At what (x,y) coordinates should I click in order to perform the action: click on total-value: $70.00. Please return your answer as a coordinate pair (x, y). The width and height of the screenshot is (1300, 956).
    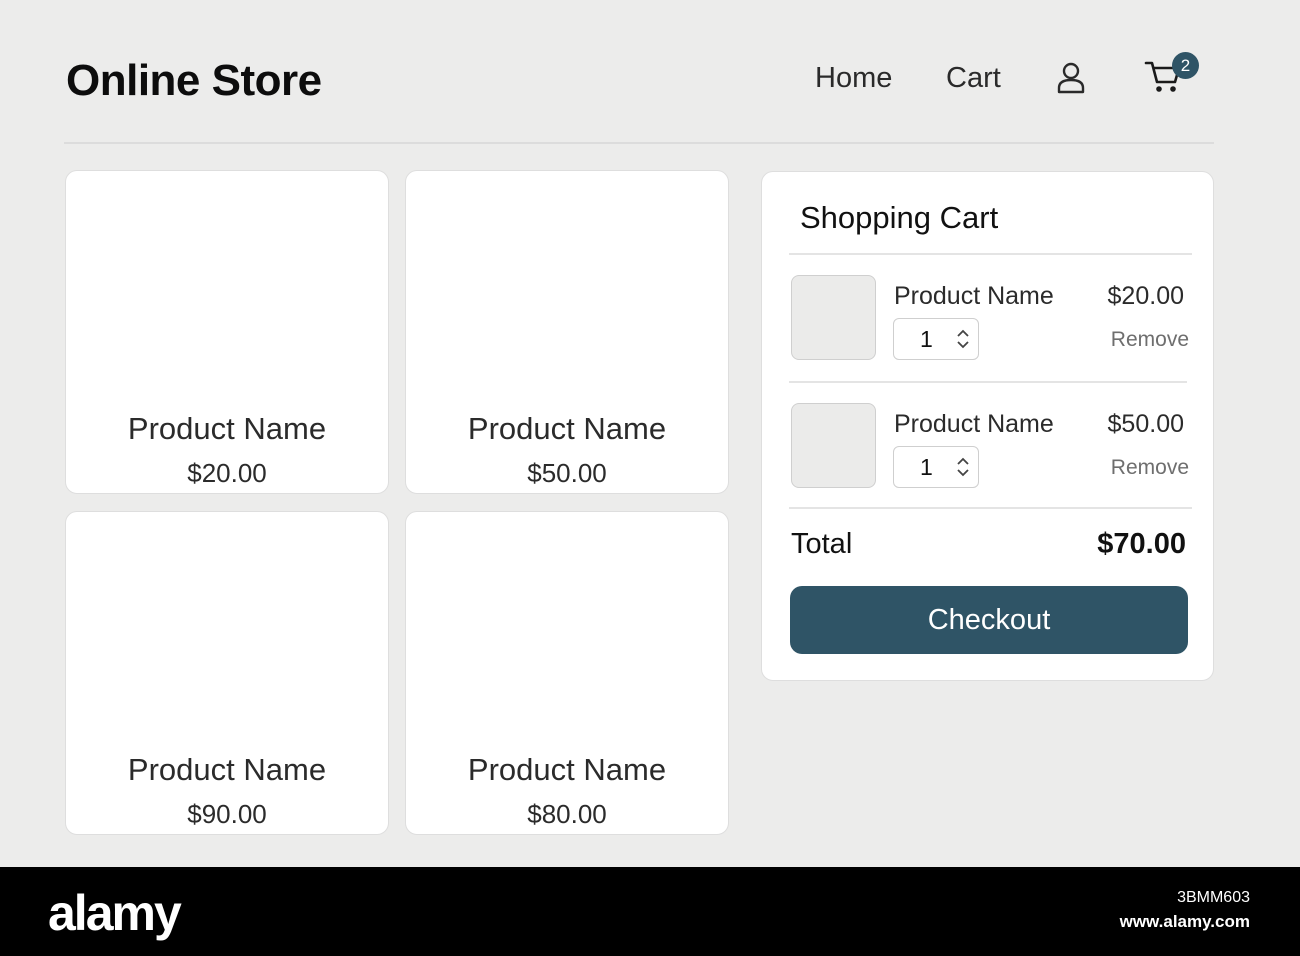
    Looking at the image, I should click on (1141, 544).